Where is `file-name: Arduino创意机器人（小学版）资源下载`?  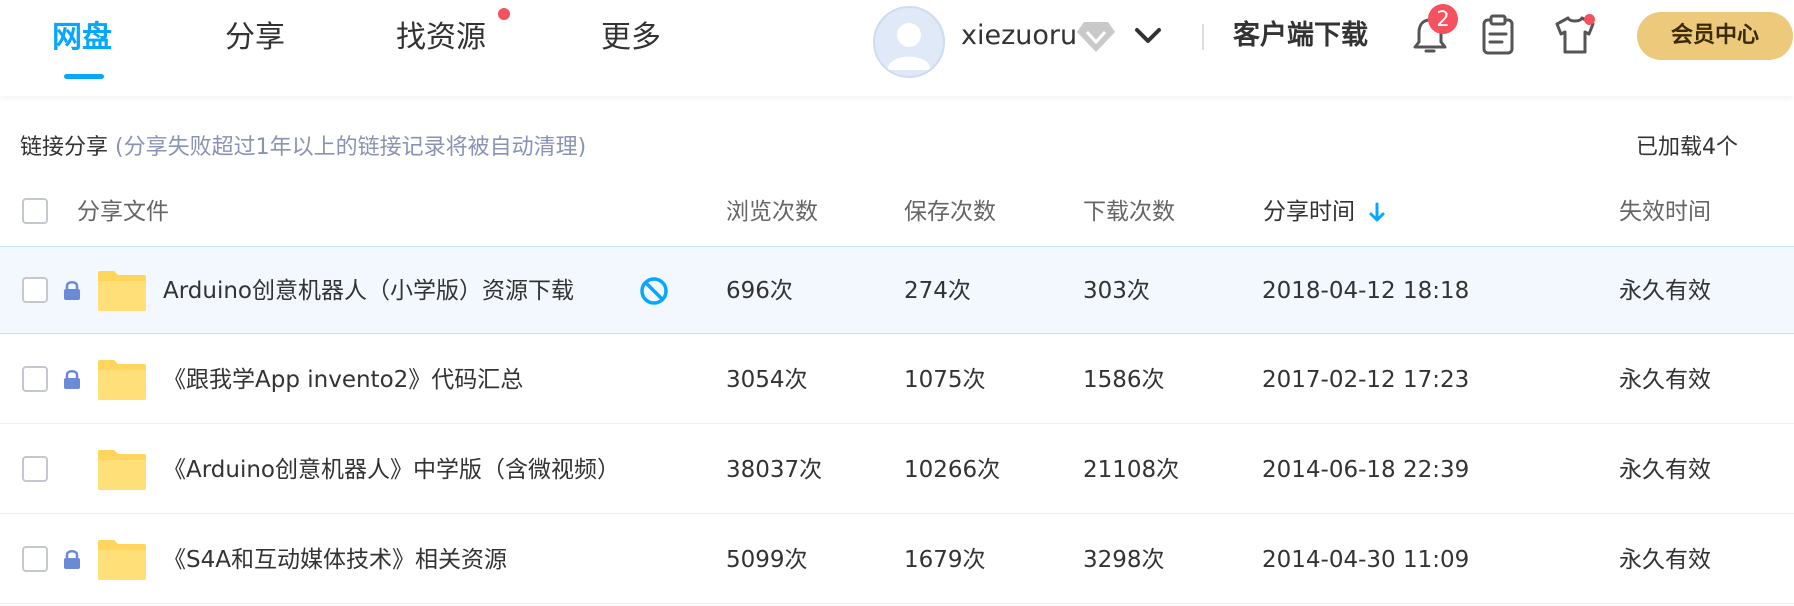 file-name: Arduino创意机器人（小学版）资源下载 is located at coordinates (368, 291).